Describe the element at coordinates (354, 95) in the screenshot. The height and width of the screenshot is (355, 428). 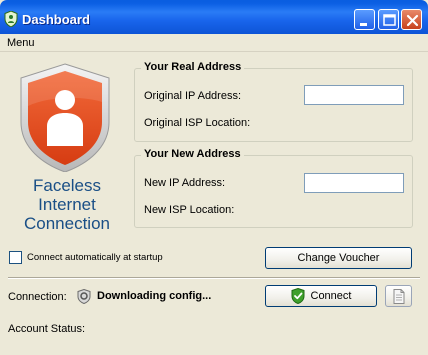
I see `original-ip-field` at that location.